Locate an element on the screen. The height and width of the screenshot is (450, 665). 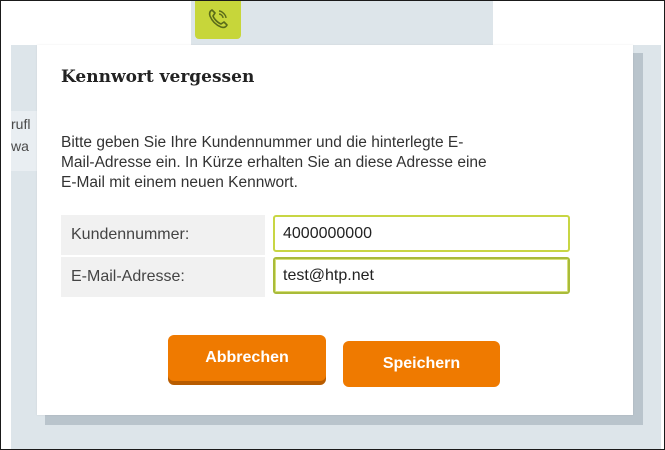
save-button: Speichern is located at coordinates (421, 364).